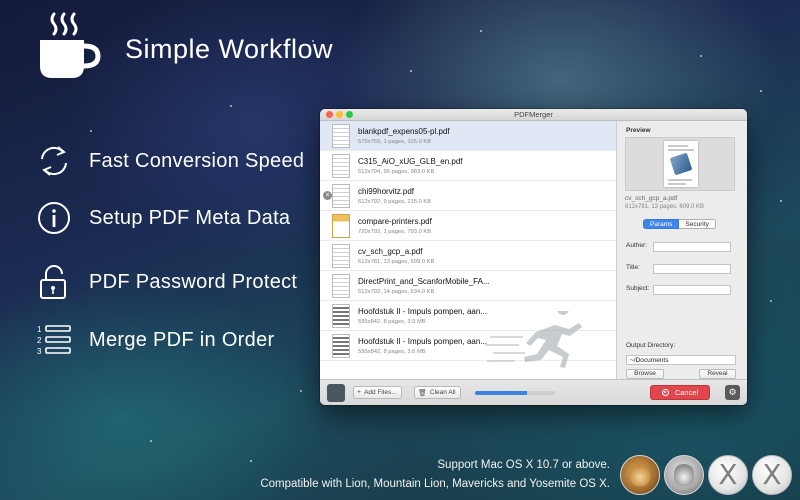 The height and width of the screenshot is (500, 800). What do you see at coordinates (651, 198) in the screenshot?
I see `preview-file-name: cv_sch_gcp_a.pdf` at bounding box center [651, 198].